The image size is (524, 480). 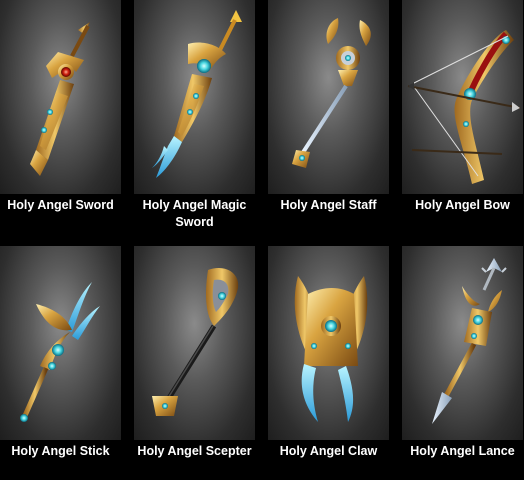 I want to click on item-card-holy-angel-stick, so click(x=60, y=343).